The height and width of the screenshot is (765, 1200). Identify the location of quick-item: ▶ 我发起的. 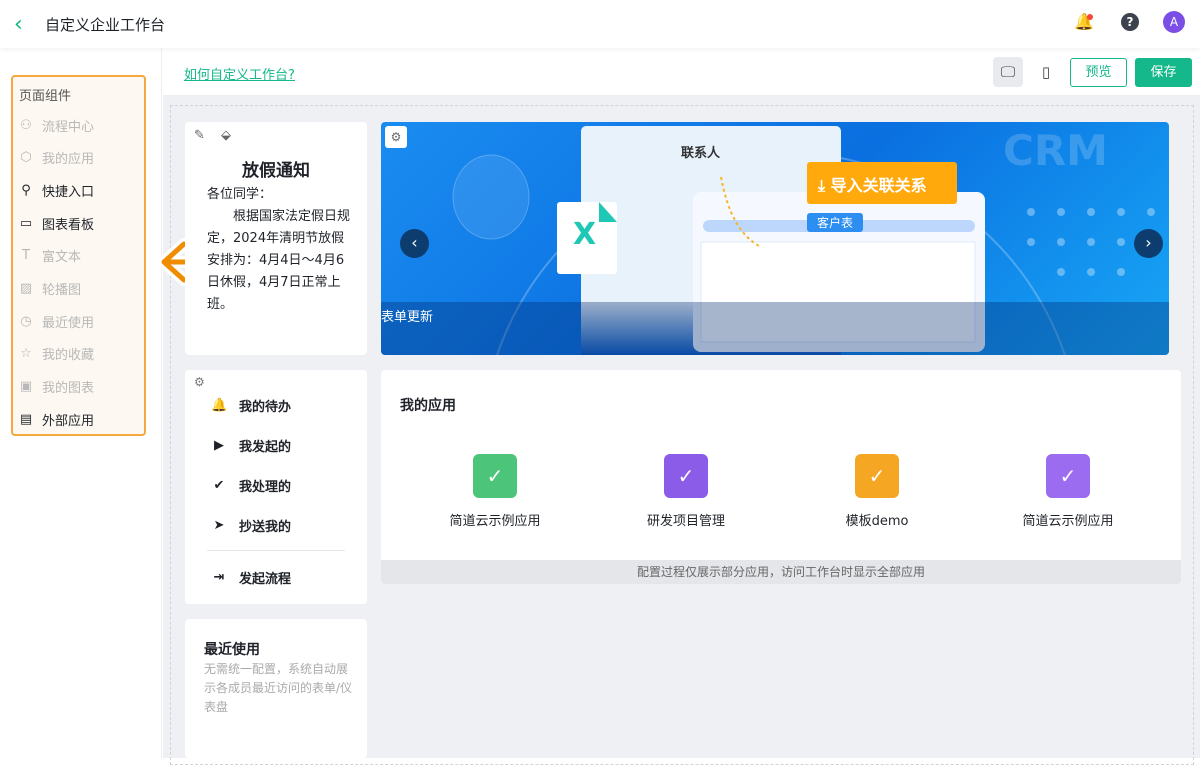
(251, 445).